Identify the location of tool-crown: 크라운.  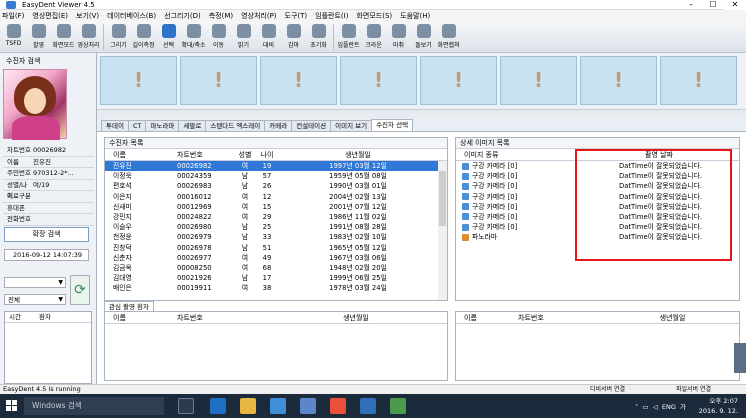
(373, 37).